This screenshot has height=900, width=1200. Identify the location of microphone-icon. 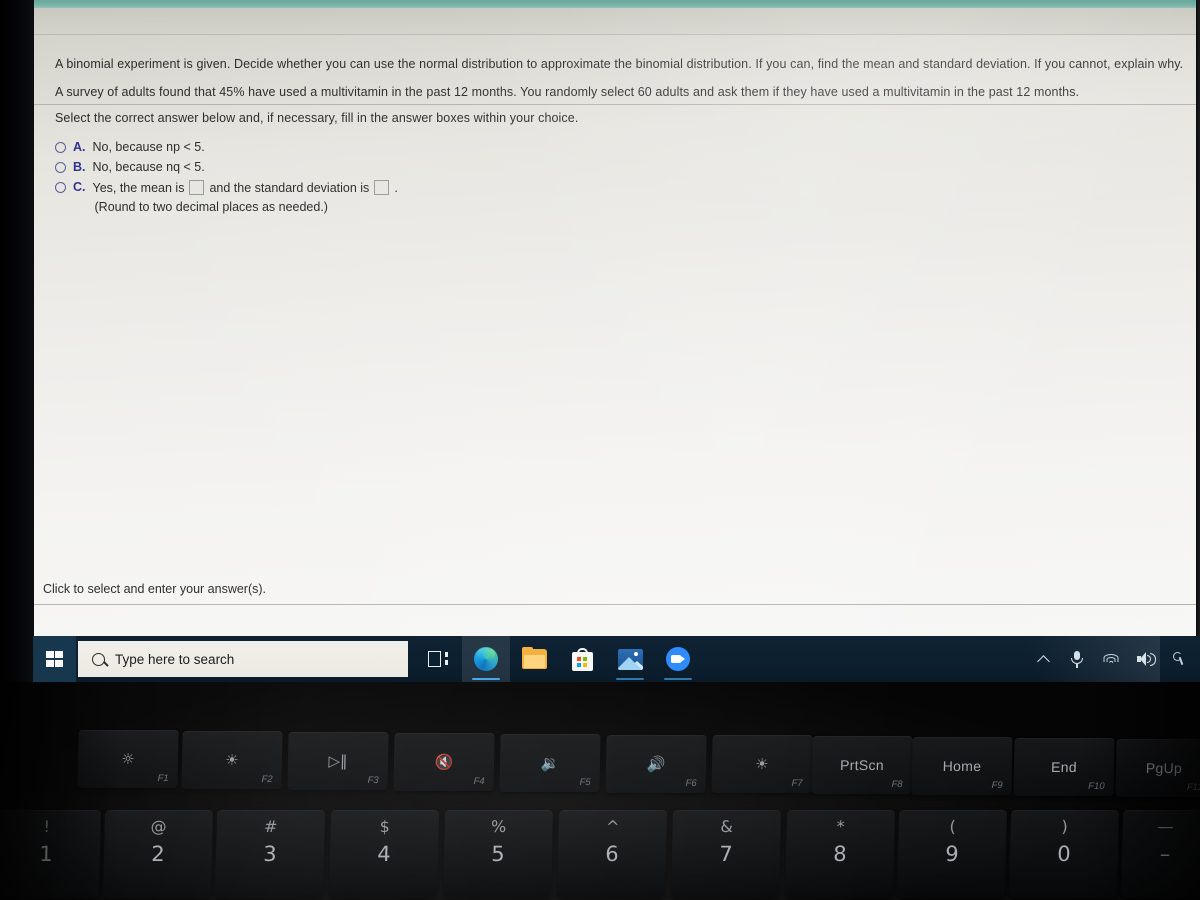
(1077, 659).